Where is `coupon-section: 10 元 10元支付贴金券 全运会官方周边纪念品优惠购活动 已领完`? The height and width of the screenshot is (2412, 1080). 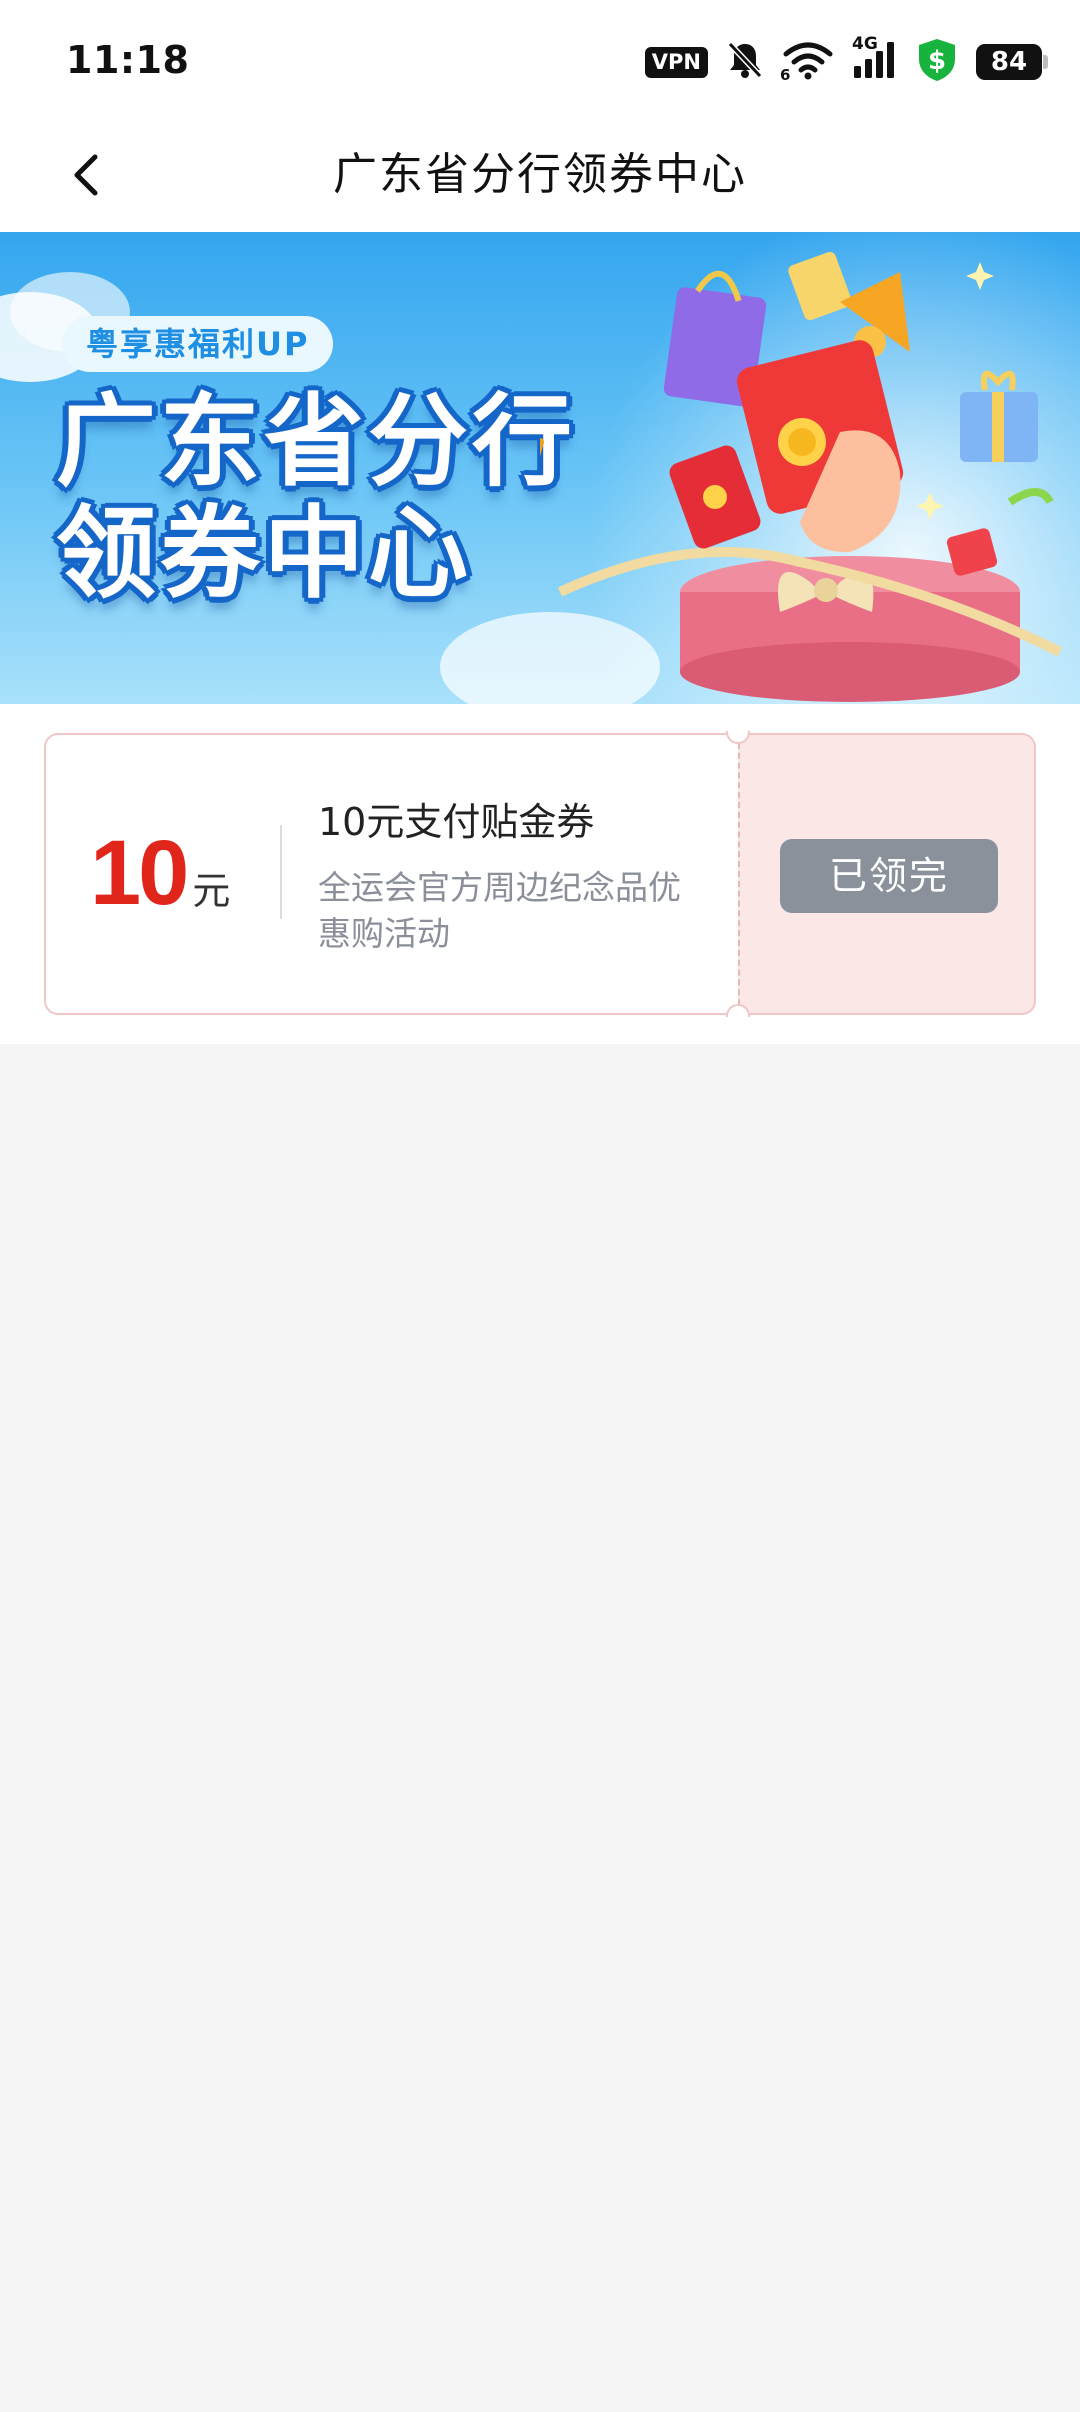
coupon-section: 10 元 10元支付贴金券 全运会官方周边纪念品优惠购活动 已领完 is located at coordinates (540, 874).